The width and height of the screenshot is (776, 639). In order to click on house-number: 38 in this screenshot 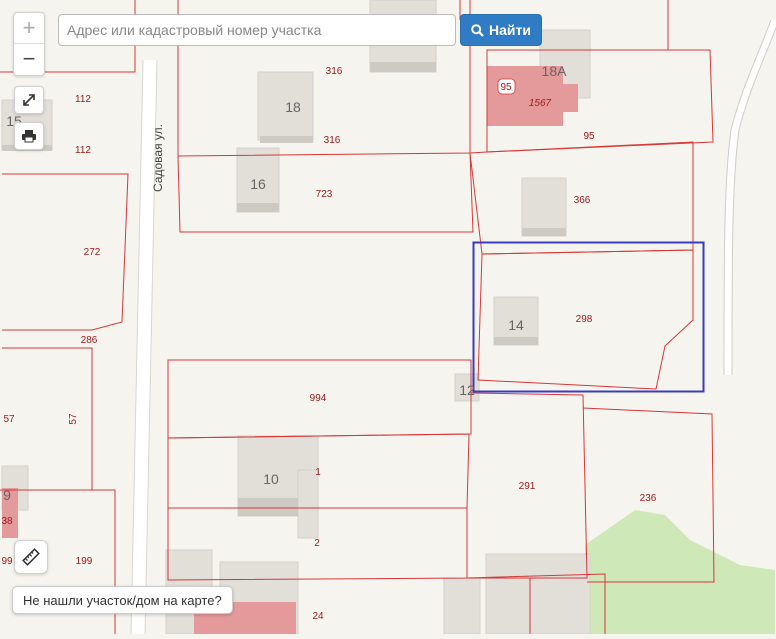, I will do `click(7, 521)`.